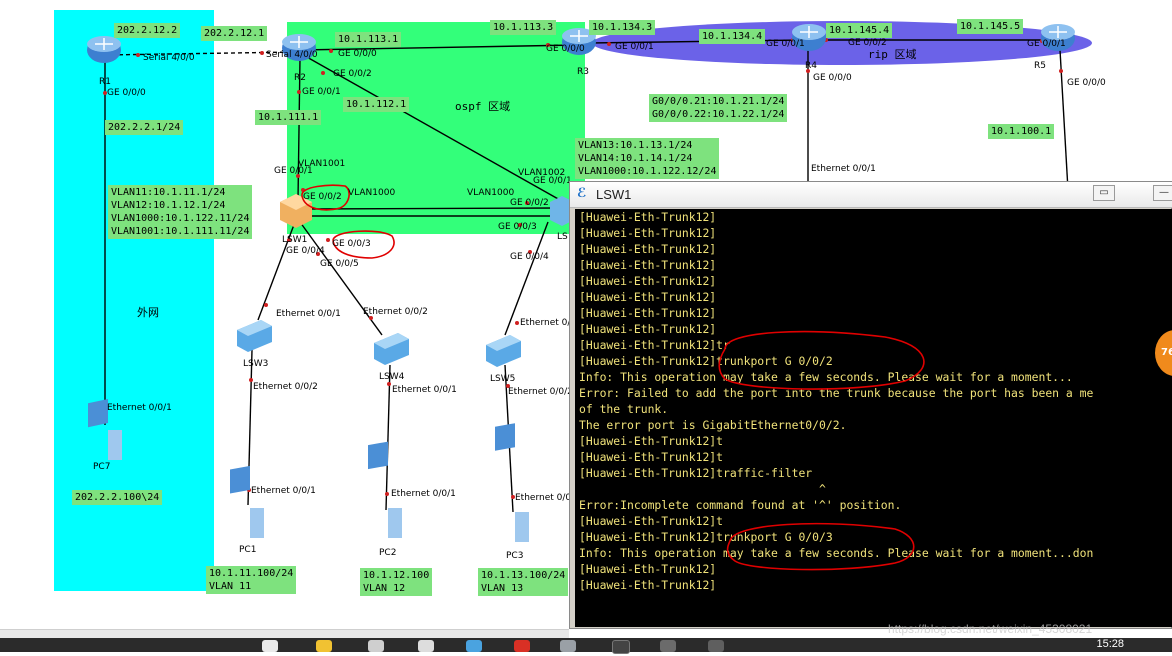 This screenshot has width=1172, height=656. Describe the element at coordinates (582, 193) in the screenshot. I see `terminal-app-icon: ℰ` at that location.